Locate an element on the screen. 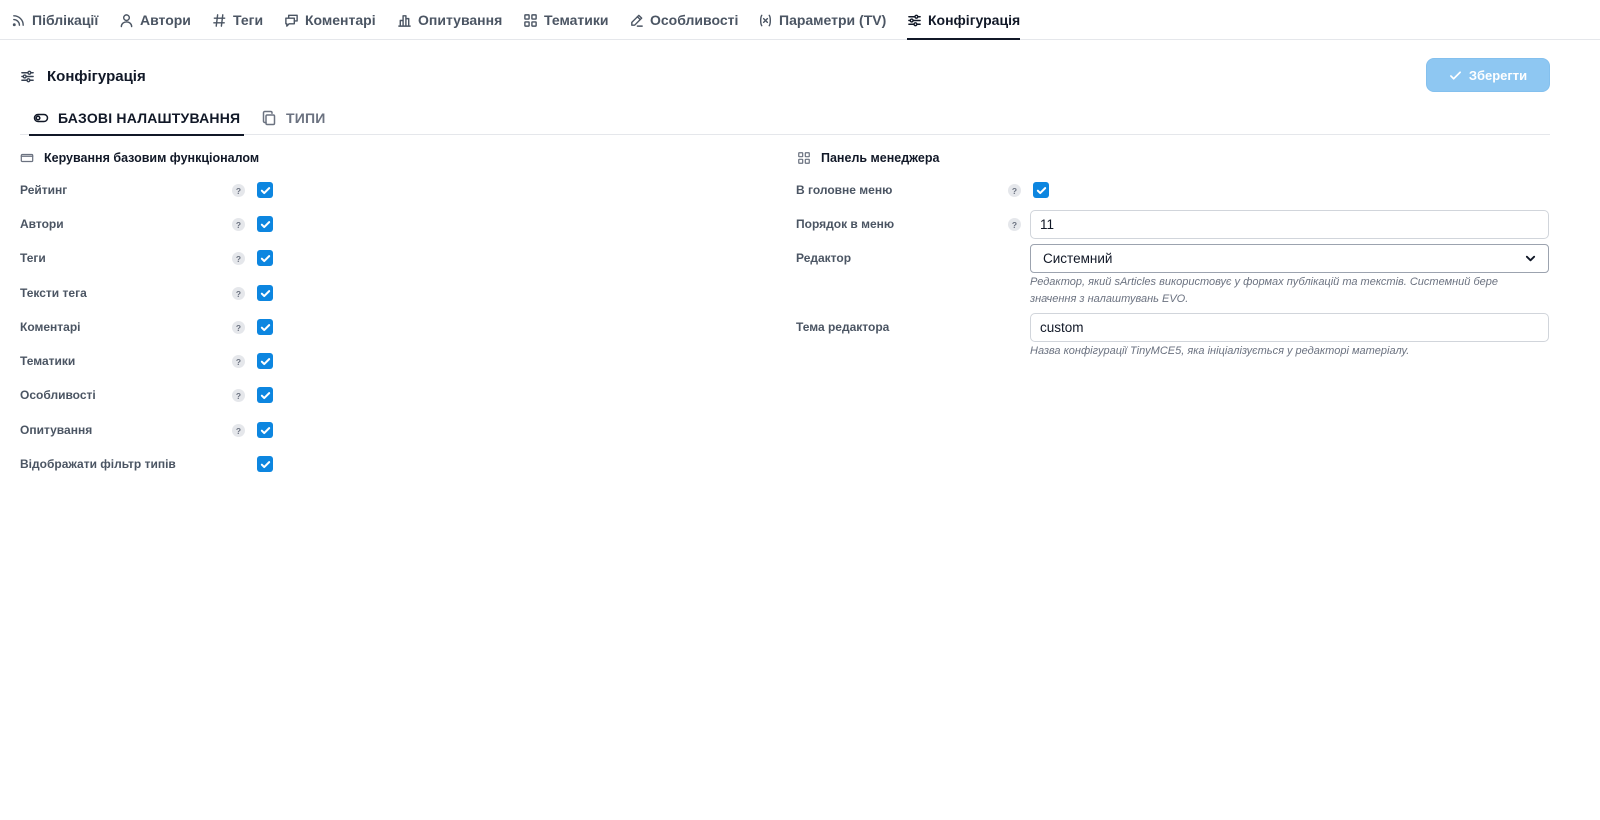 This screenshot has width=1600, height=820. nav-item-topics: Тематики is located at coordinates (566, 20).